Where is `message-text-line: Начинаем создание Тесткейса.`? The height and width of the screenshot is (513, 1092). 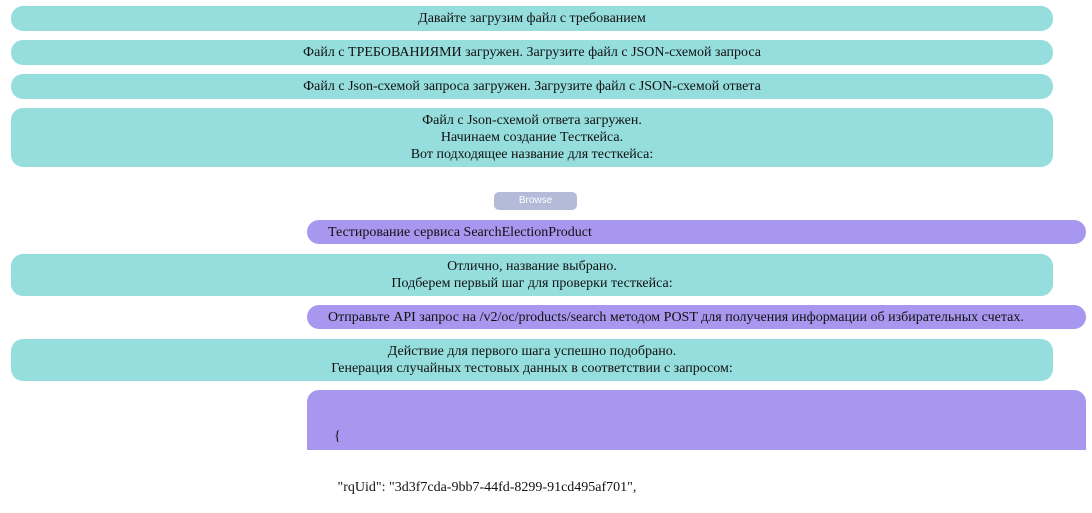
message-text-line: Начинаем создание Тесткейса. is located at coordinates (532, 137).